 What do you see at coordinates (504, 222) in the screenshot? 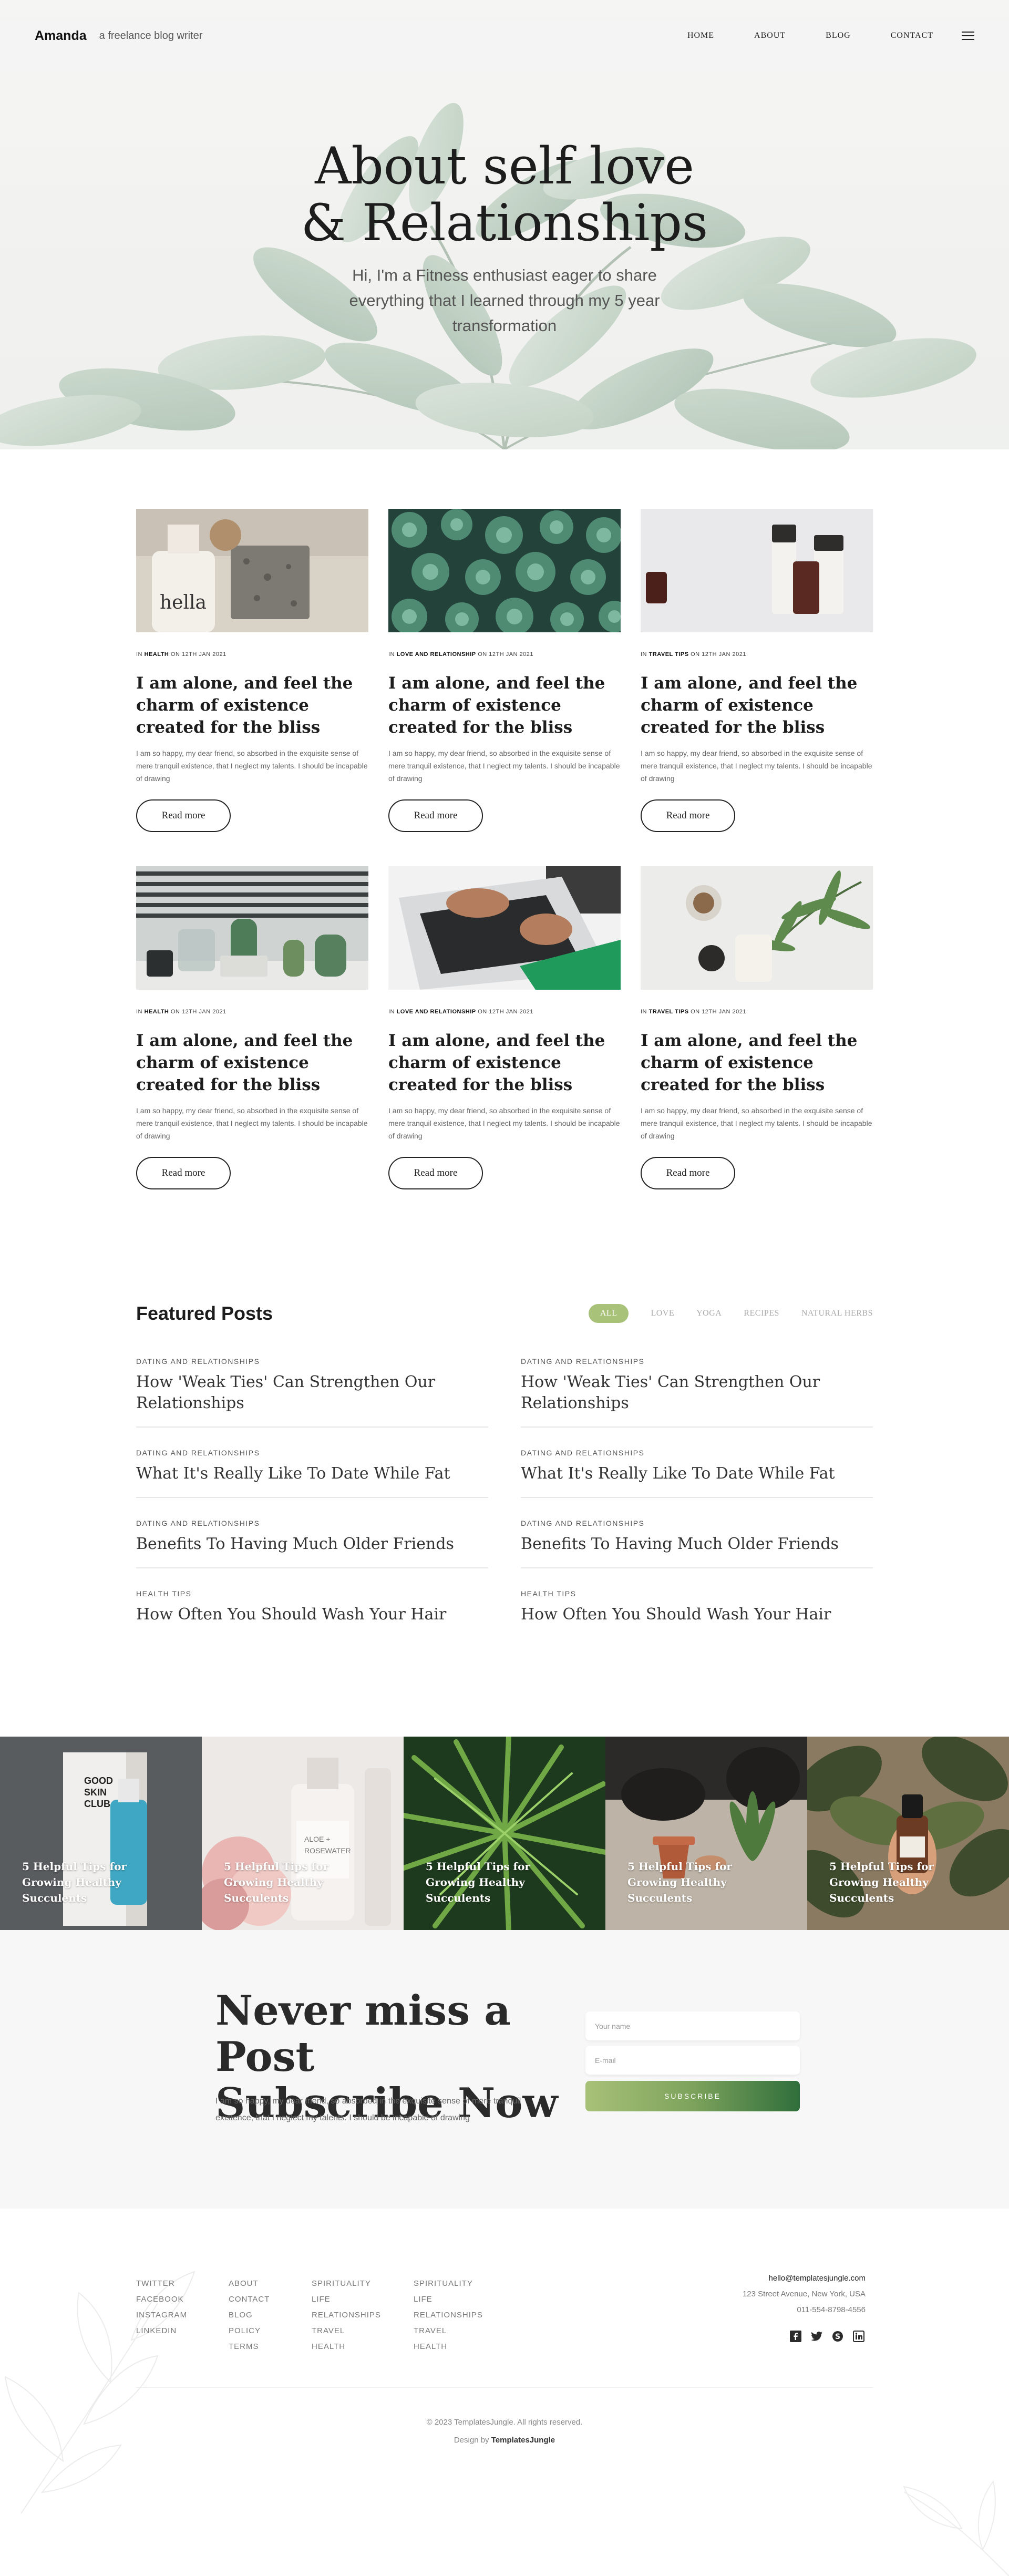
I see `hero-title-line-2: & Relationships` at bounding box center [504, 222].